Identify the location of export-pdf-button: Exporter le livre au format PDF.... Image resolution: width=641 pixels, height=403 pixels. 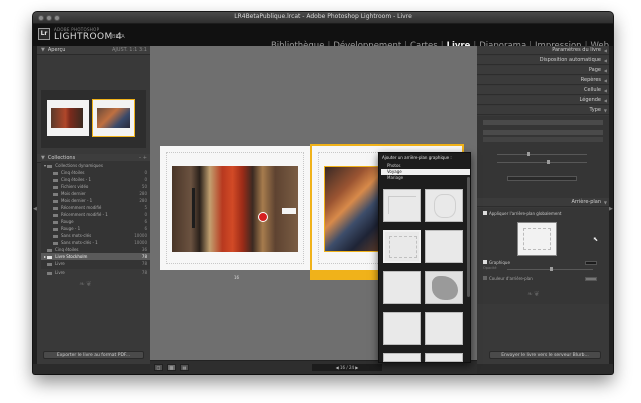
(93, 355).